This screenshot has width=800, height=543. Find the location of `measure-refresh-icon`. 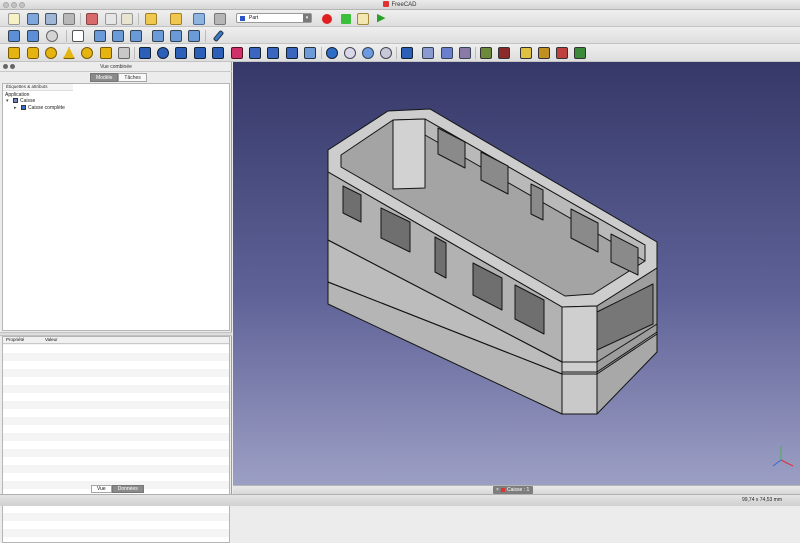

measure-refresh-icon is located at coordinates (526, 53).